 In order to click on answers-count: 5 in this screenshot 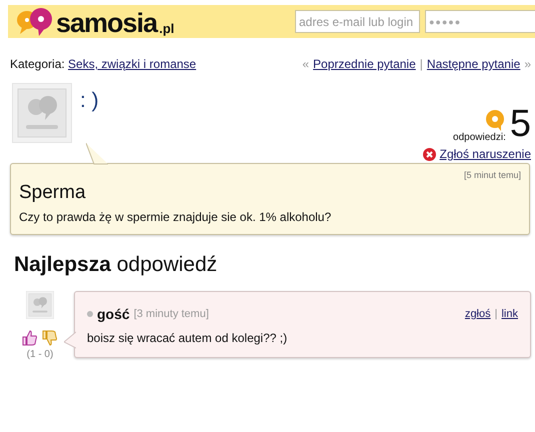, I will do `click(520, 124)`.